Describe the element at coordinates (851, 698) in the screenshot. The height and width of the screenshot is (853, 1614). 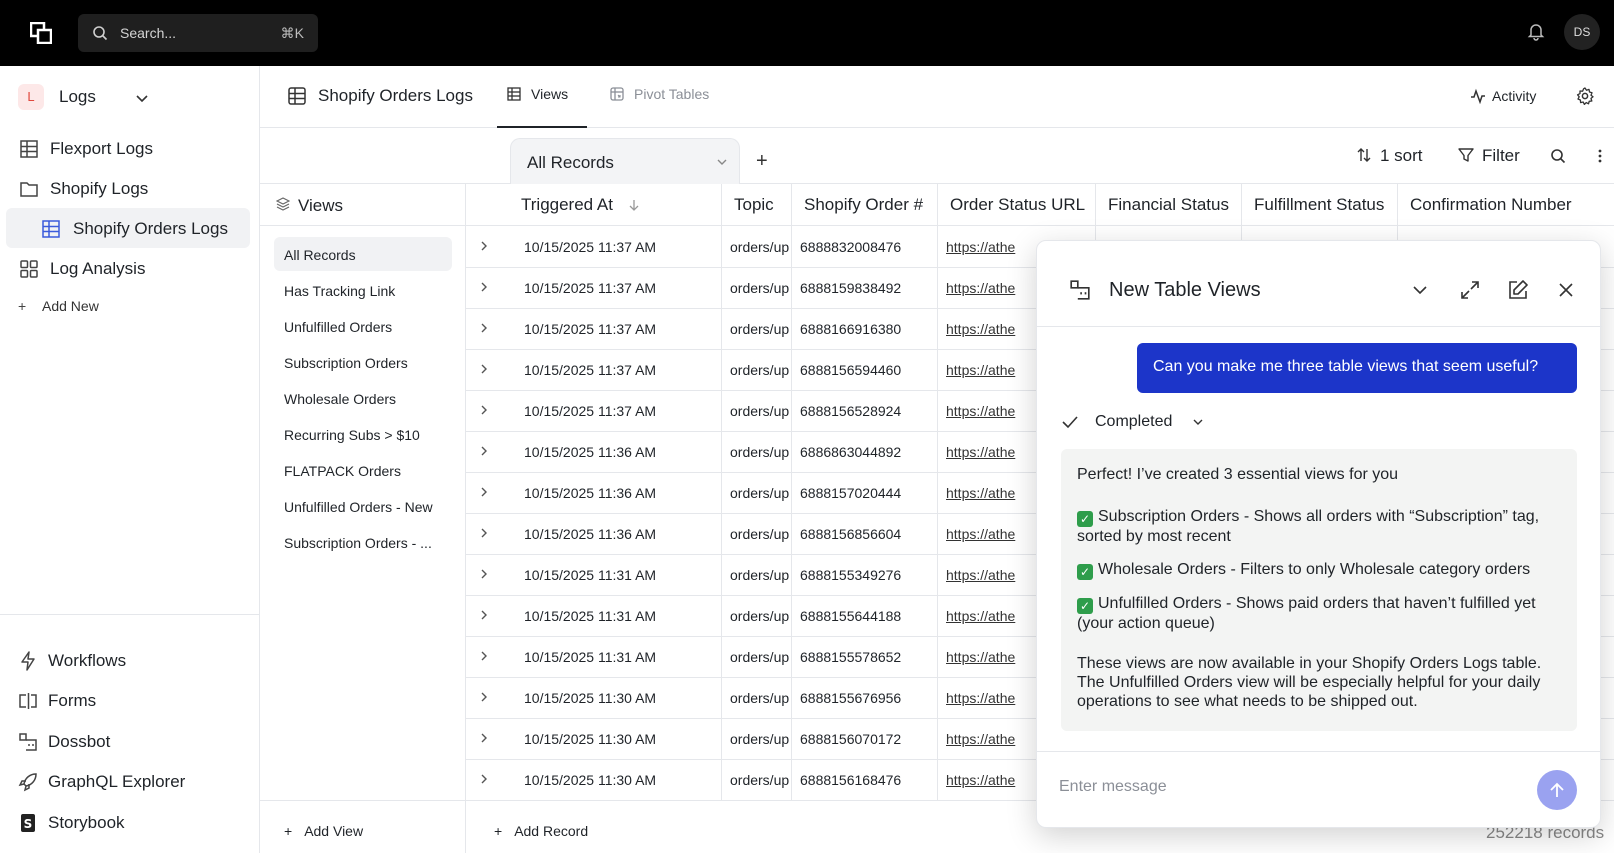
I see `table-cell-text: 6888155676956` at that location.